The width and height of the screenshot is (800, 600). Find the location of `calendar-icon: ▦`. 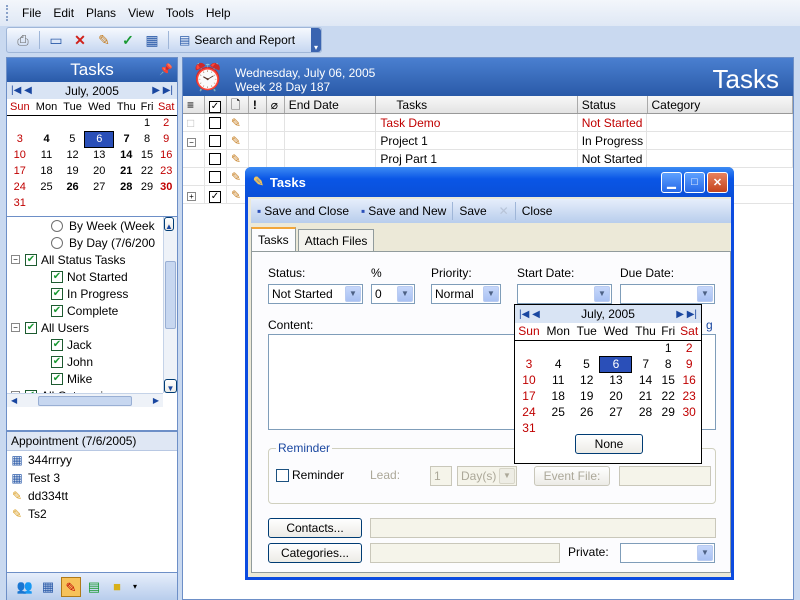

calendar-icon: ▦ is located at coordinates (48, 587).